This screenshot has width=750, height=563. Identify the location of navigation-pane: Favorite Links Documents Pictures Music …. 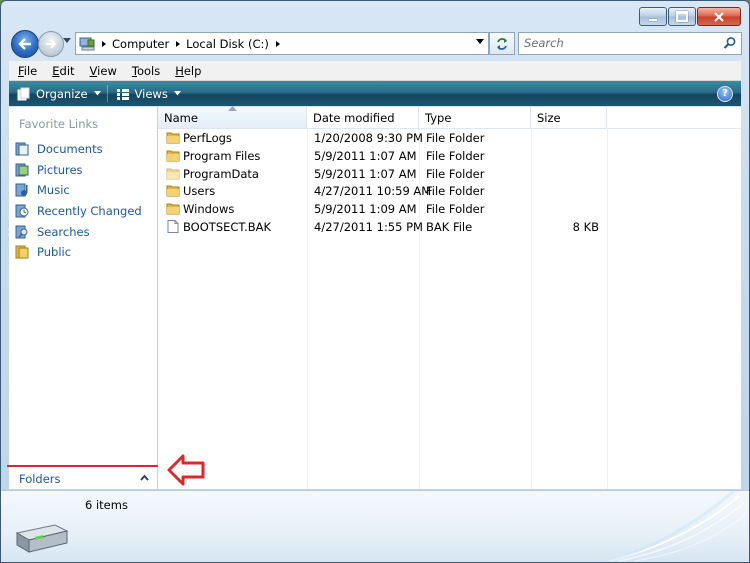
(83, 298).